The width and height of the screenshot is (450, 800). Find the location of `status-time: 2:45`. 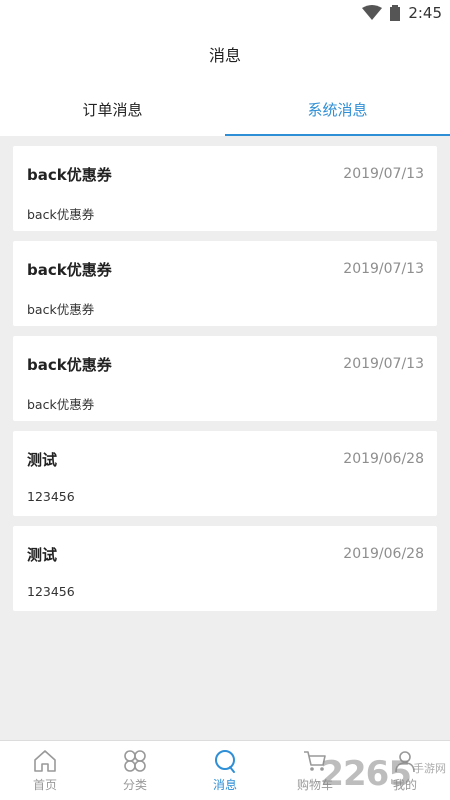

status-time: 2:45 is located at coordinates (425, 13).